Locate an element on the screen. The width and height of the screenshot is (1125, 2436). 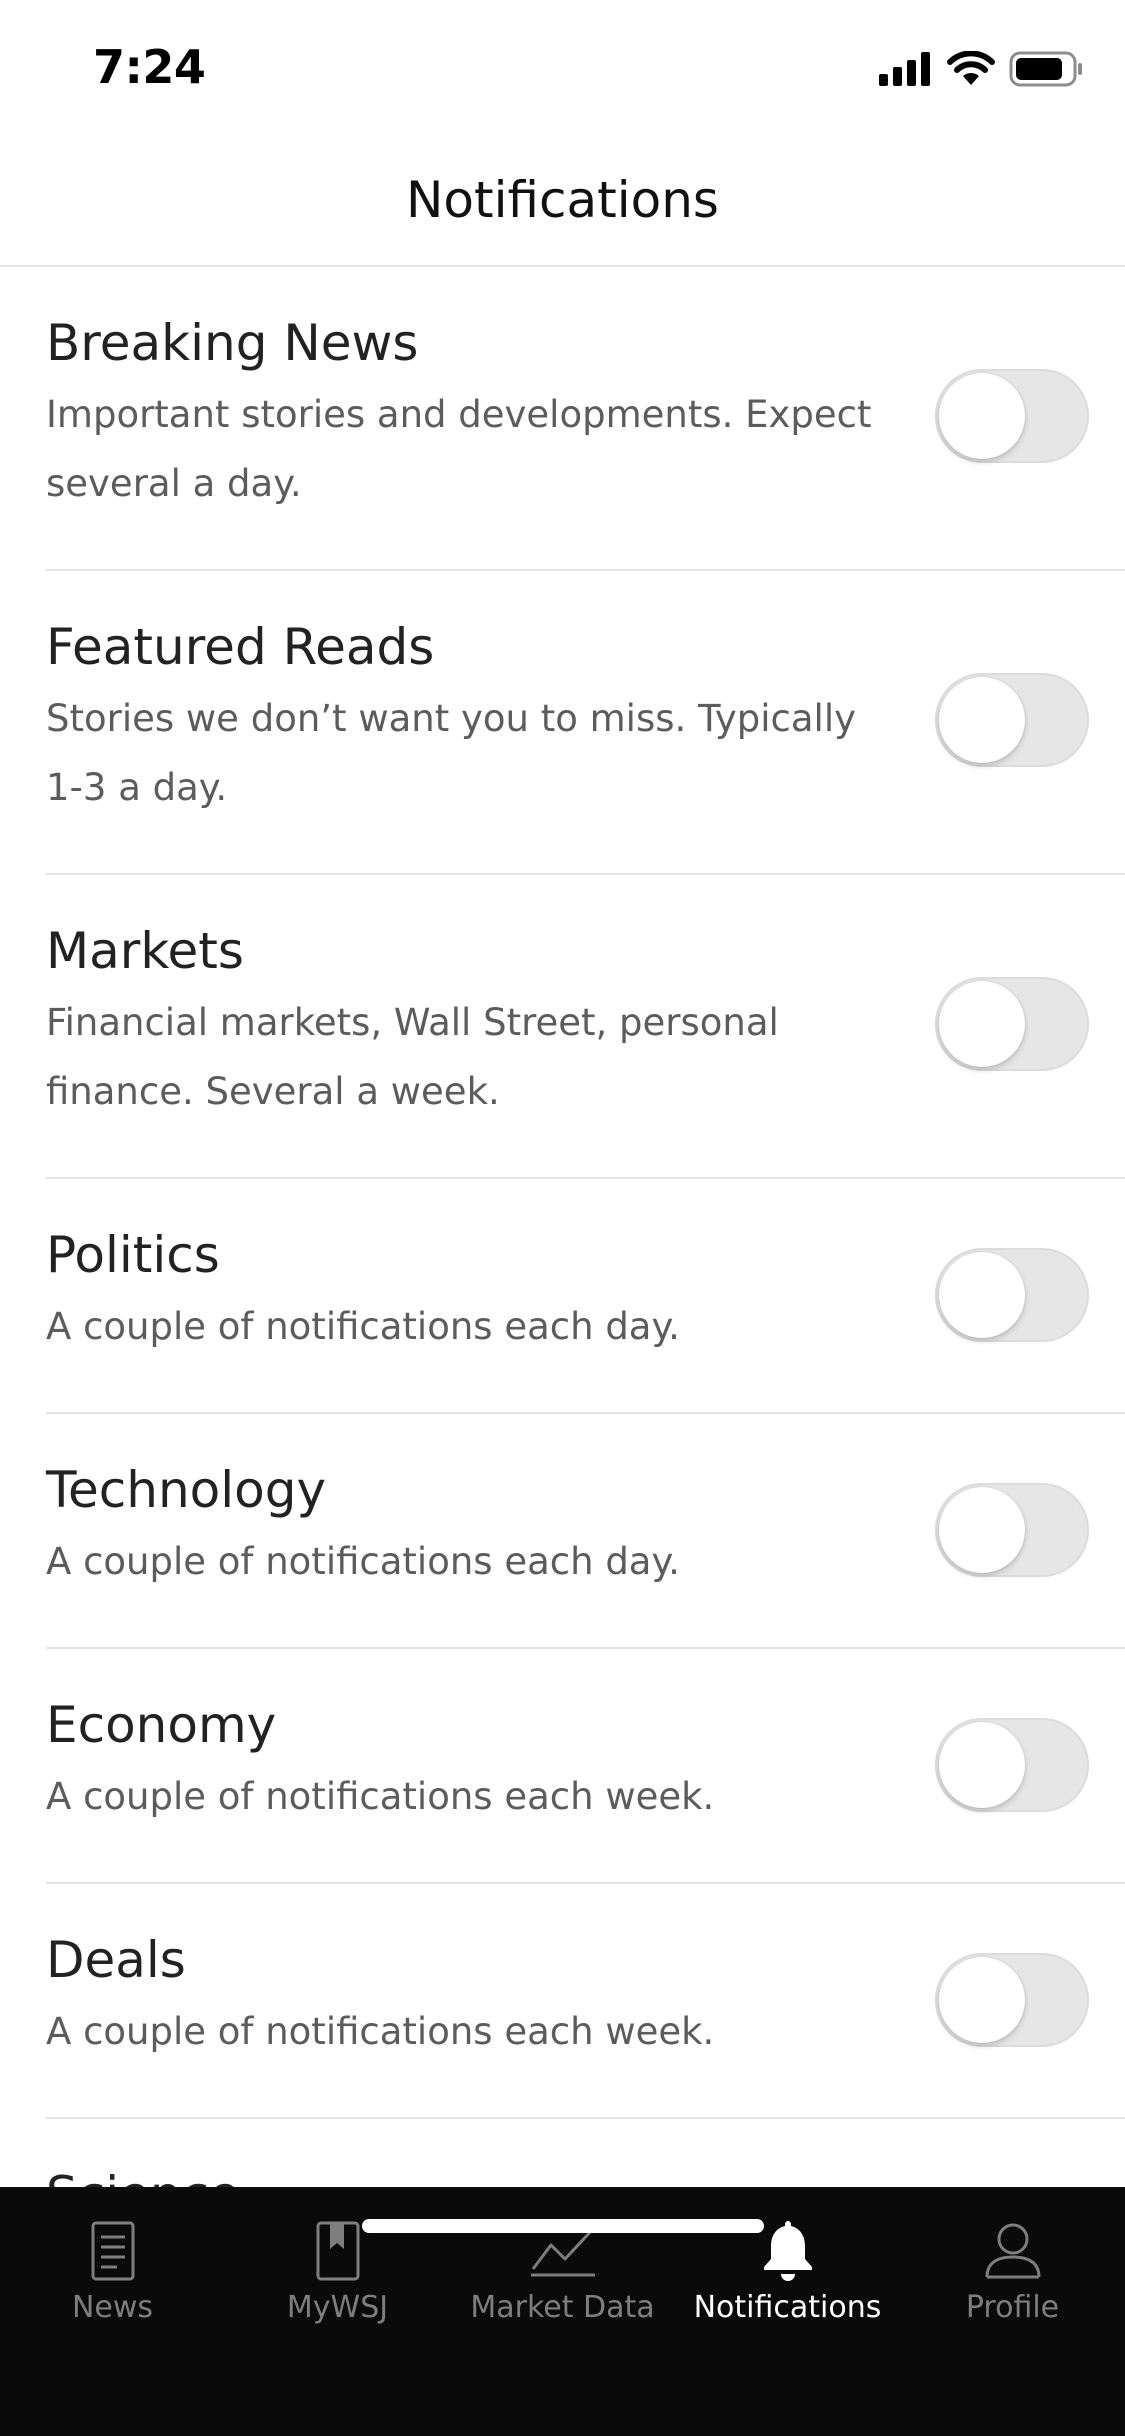
page-title: Notifications is located at coordinates (562, 200).